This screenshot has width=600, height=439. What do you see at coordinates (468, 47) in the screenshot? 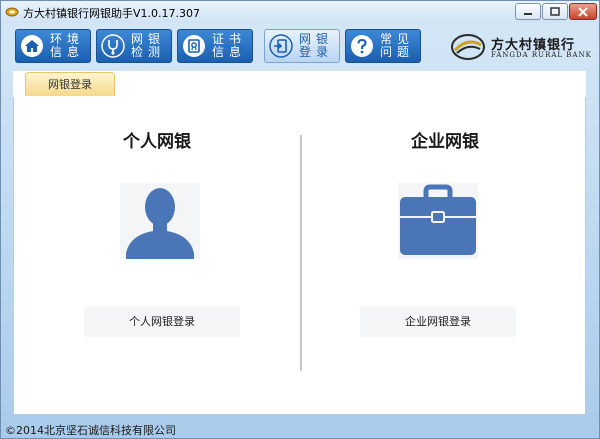
I see `bank-logo-mark-icon` at bounding box center [468, 47].